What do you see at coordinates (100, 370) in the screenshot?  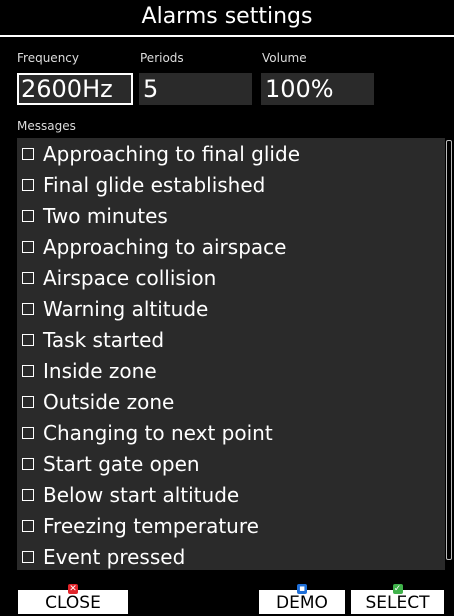 I see `list-item-label: Inside zone` at bounding box center [100, 370].